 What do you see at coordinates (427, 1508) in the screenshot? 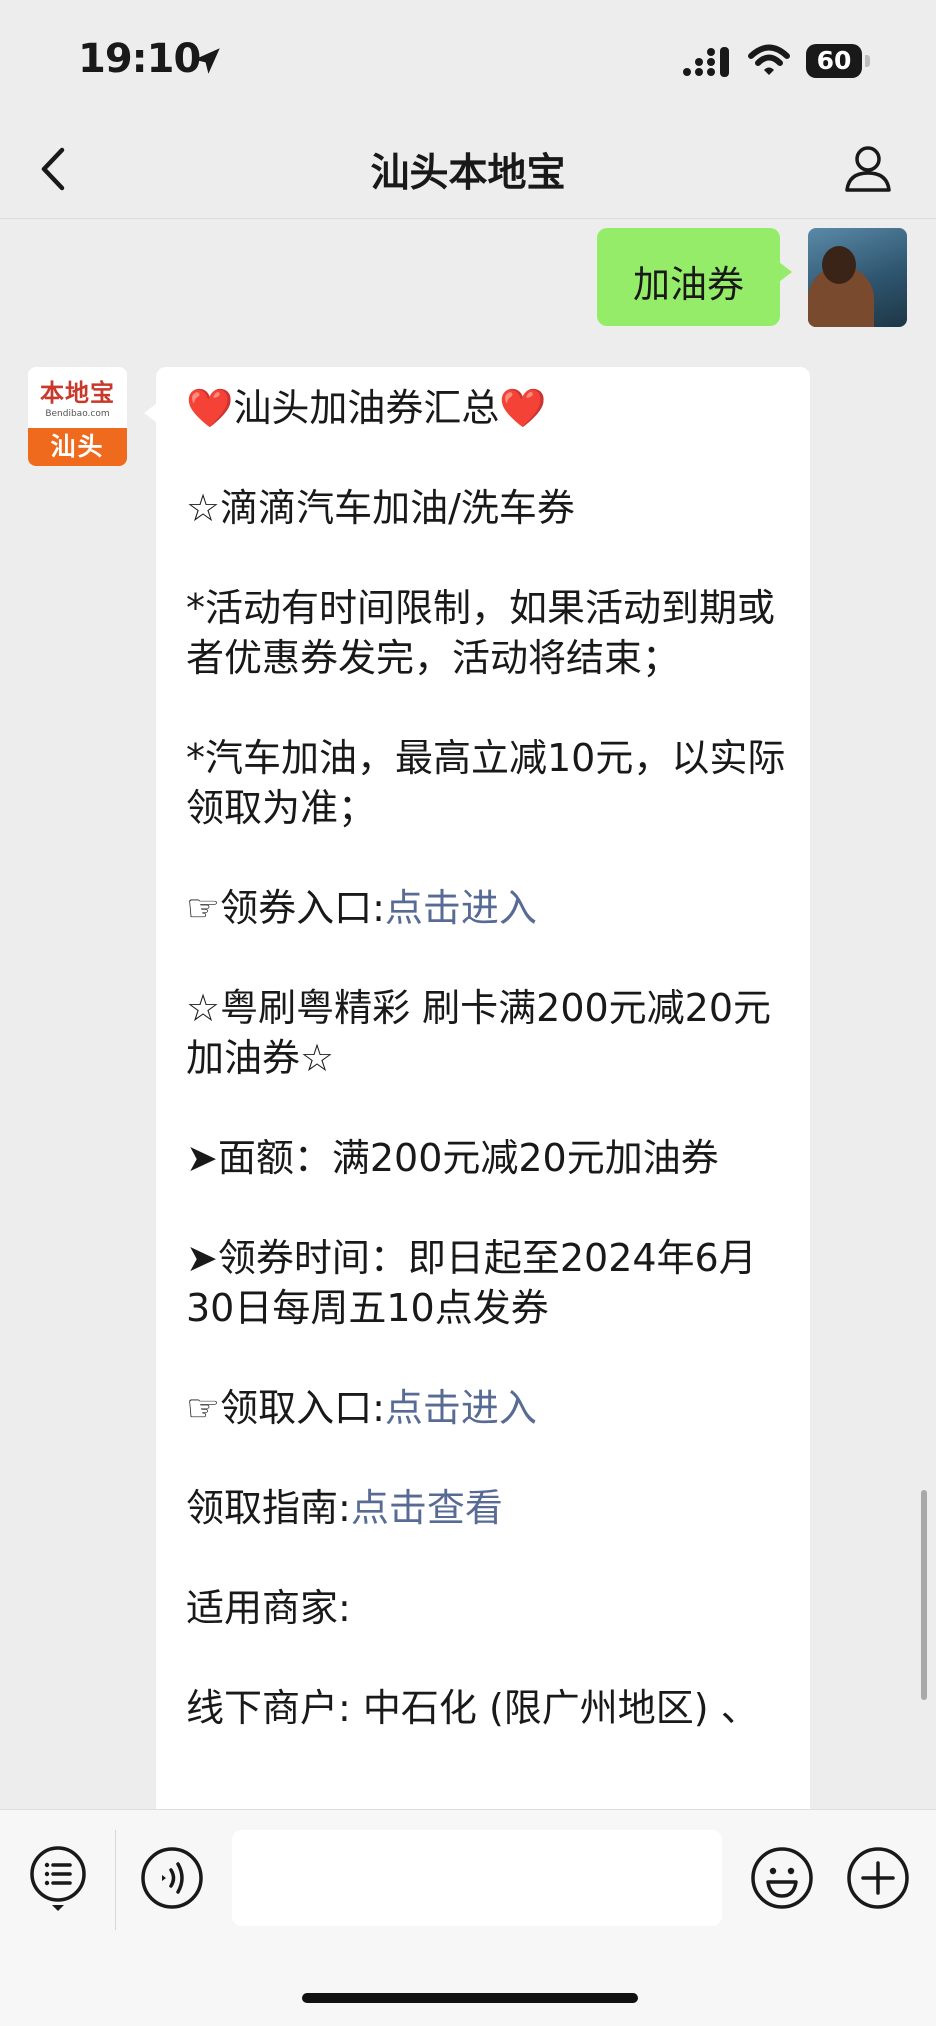
I see `claim-guide-link: 点击查看` at bounding box center [427, 1508].